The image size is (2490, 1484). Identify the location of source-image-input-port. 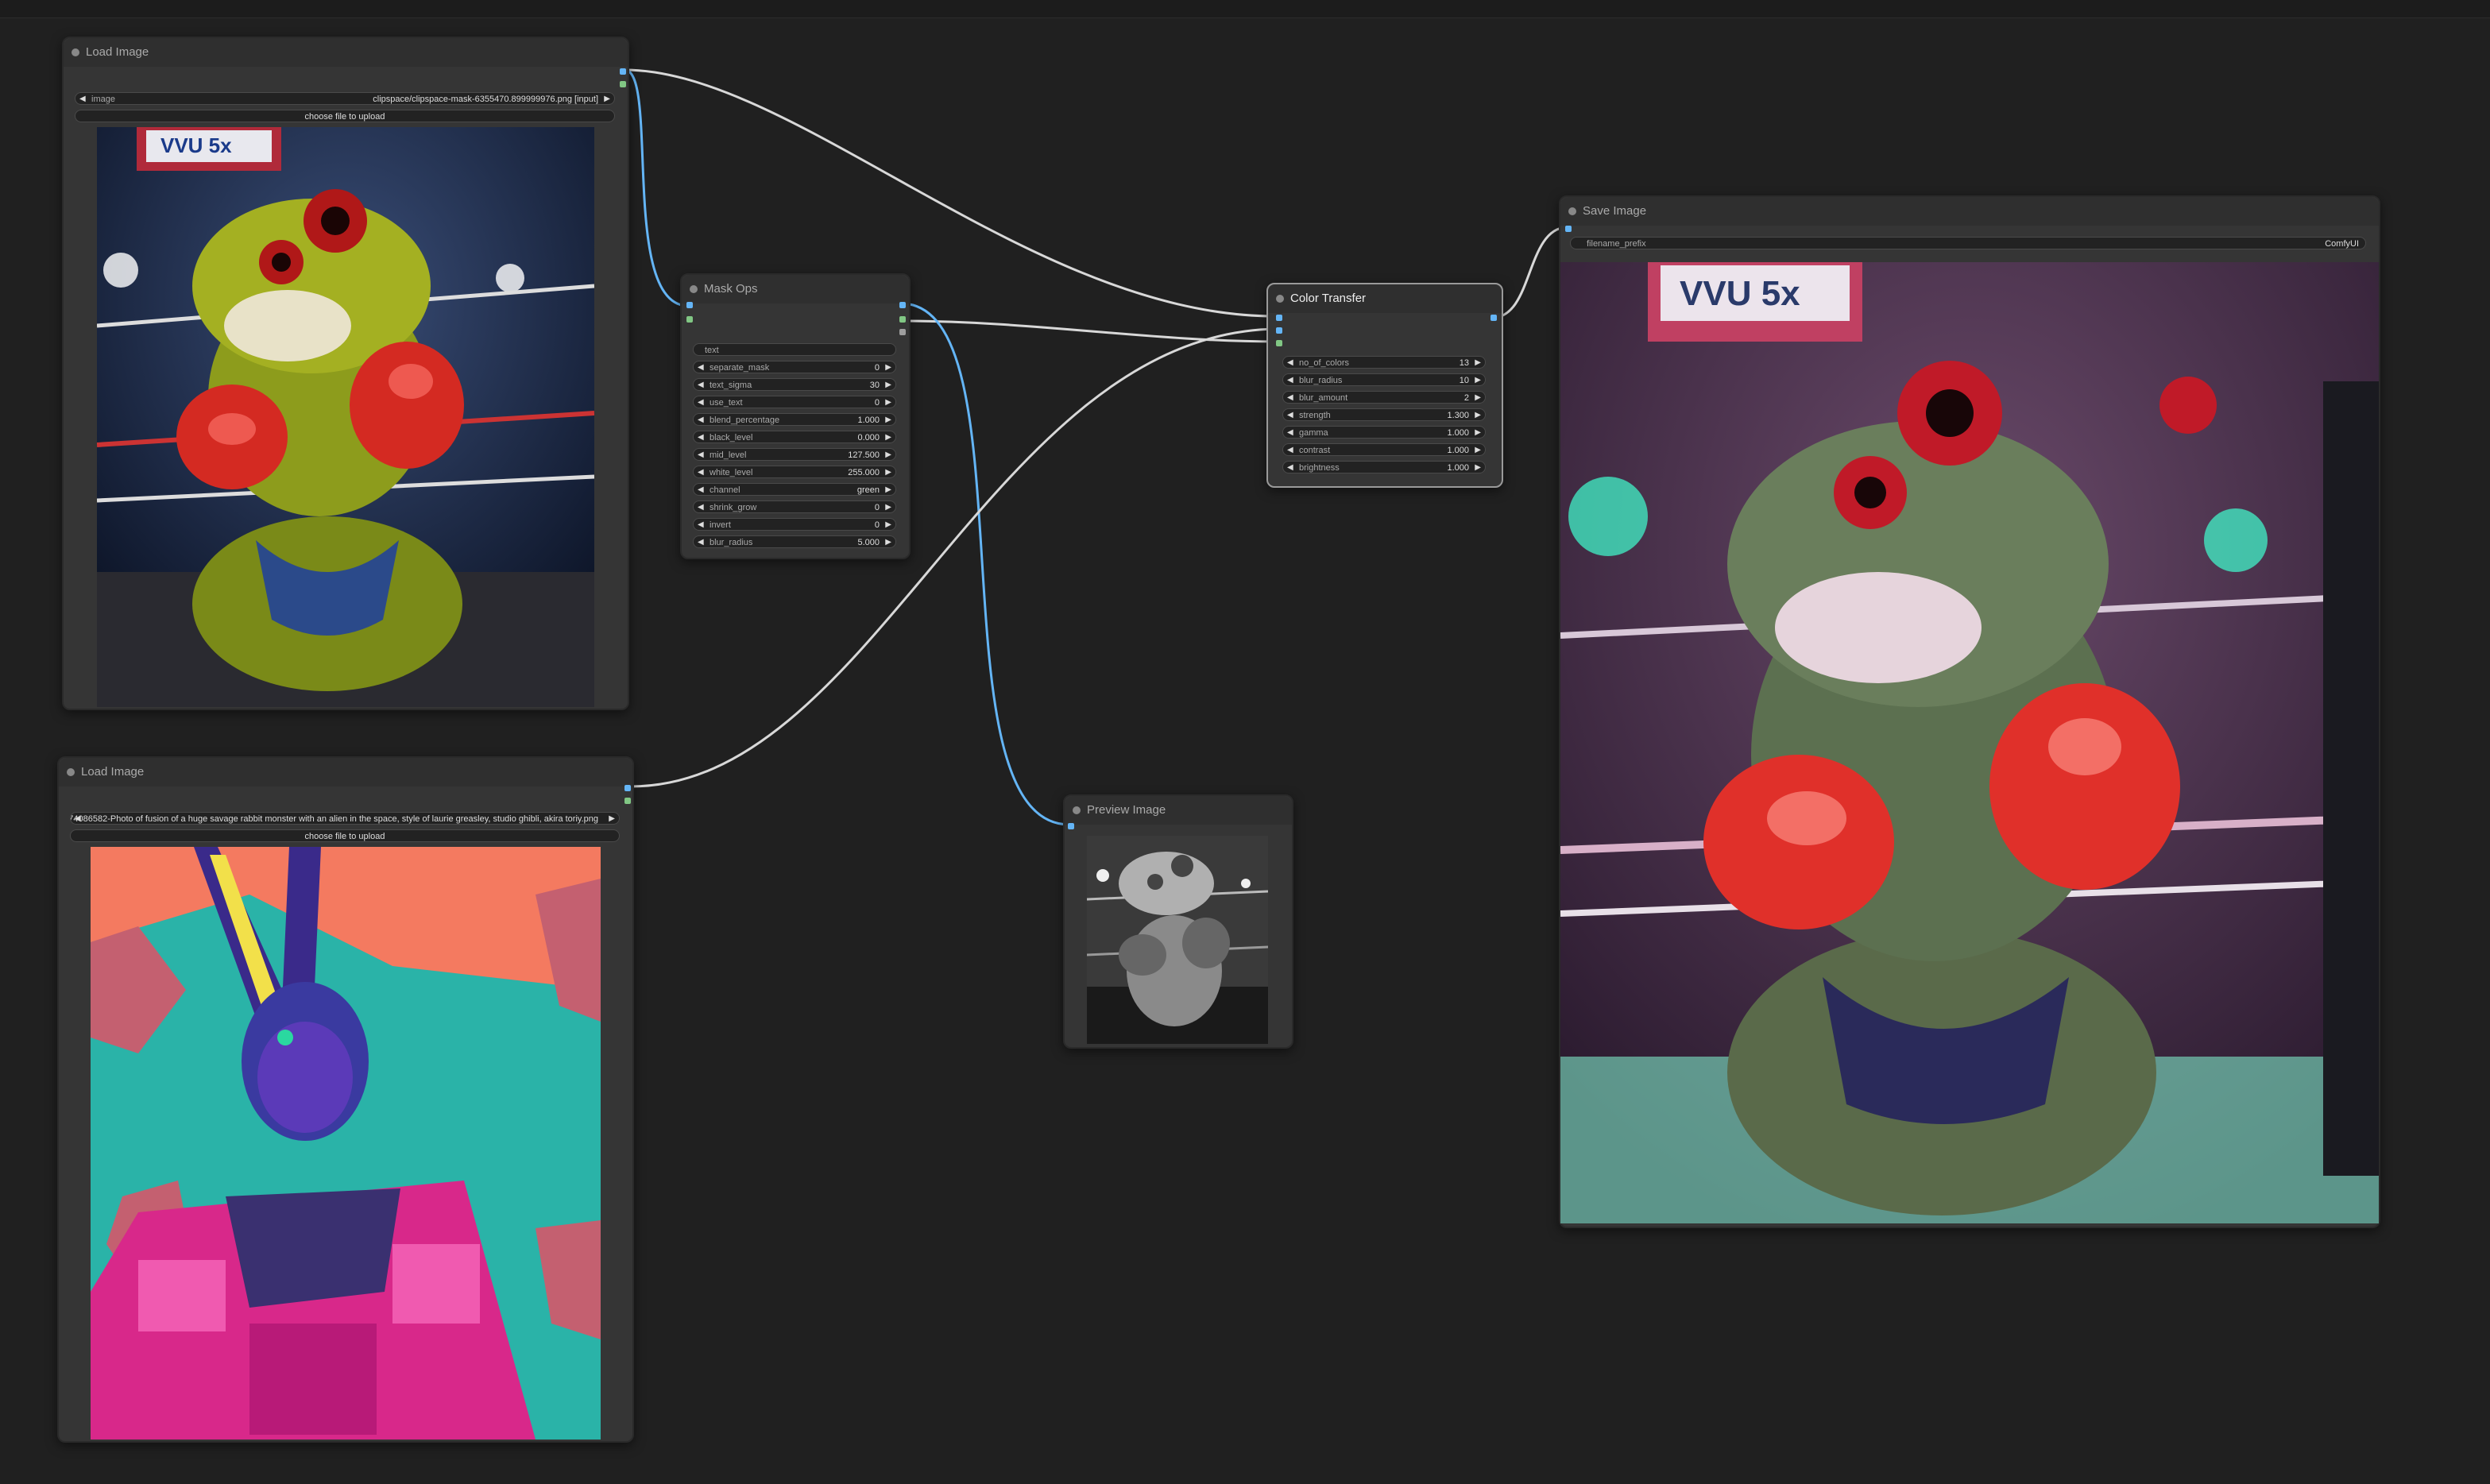
(1279, 331).